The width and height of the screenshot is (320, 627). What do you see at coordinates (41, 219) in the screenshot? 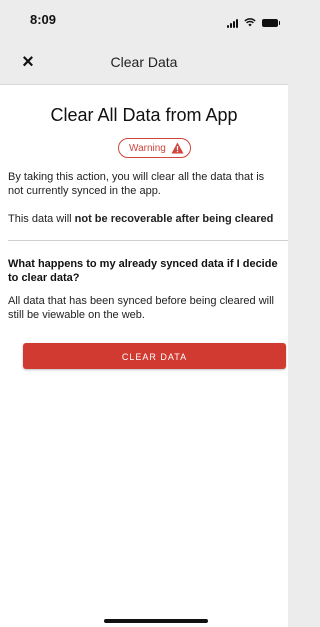
I see `not-recoverable-prefix: This data will` at bounding box center [41, 219].